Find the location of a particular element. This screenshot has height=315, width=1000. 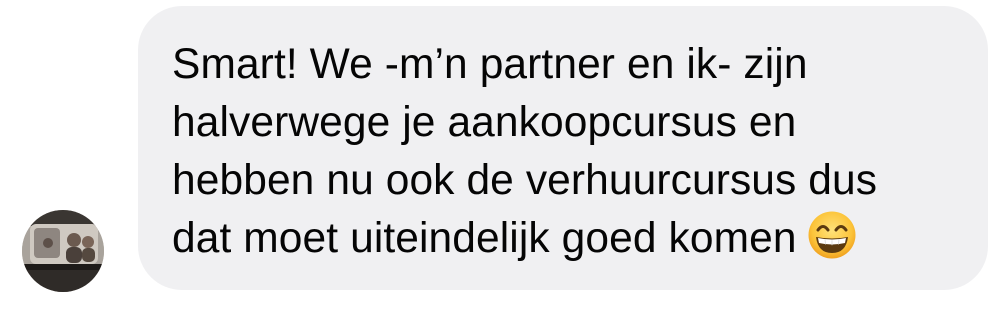

grinning-face-emoji-icon is located at coordinates (832, 235).